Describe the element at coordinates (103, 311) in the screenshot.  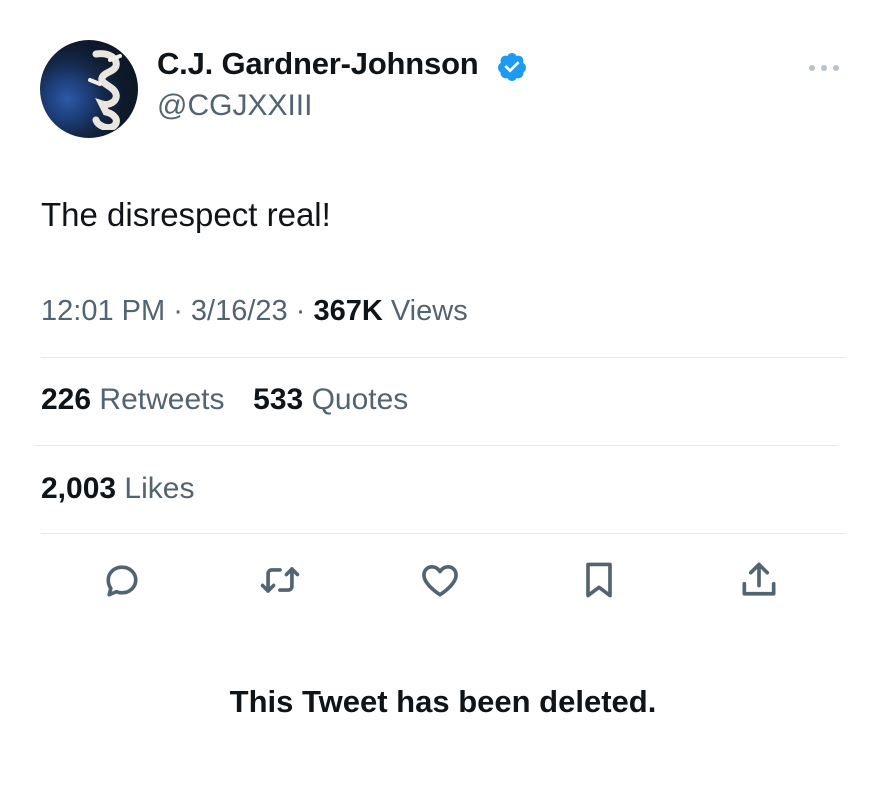
I see `tweet-time: 12:01 PM` at that location.